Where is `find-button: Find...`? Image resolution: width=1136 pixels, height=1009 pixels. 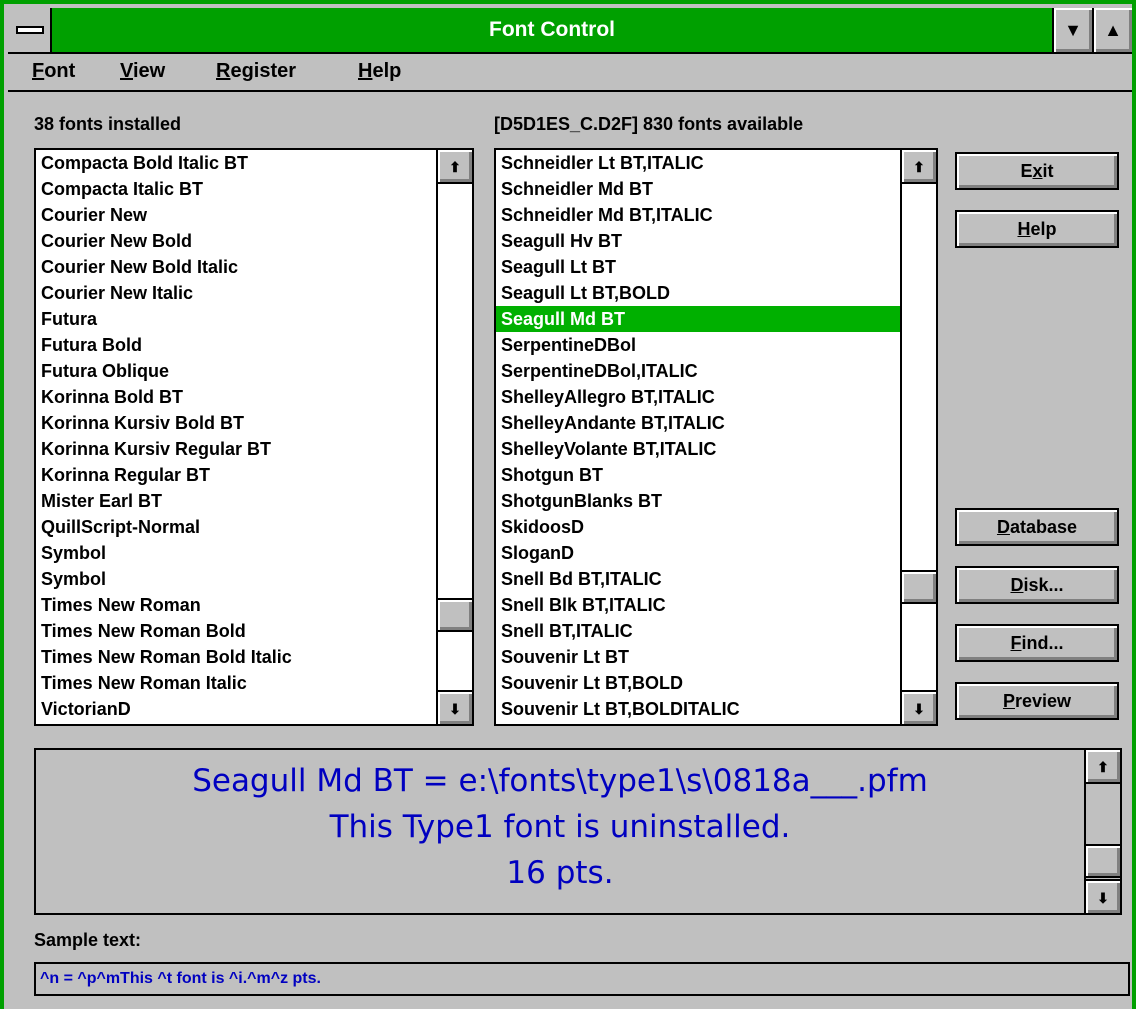
find-button: Find... is located at coordinates (1037, 643).